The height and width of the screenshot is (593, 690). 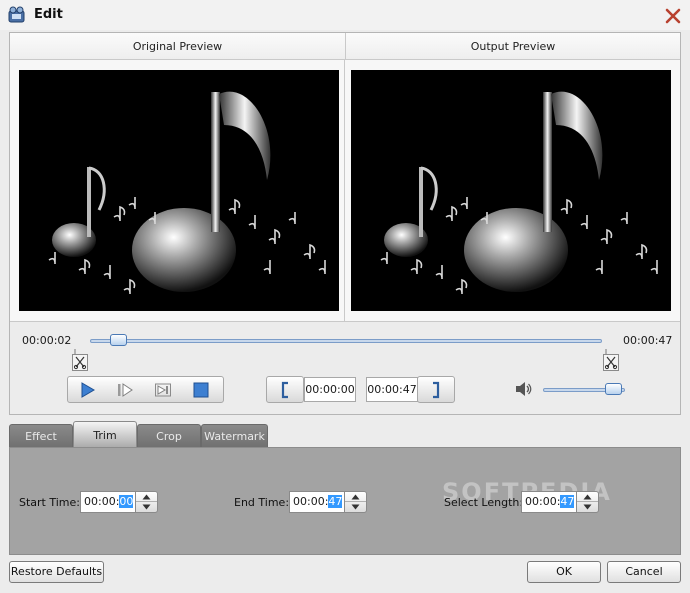 I want to click on tab-effect: Effect, so click(x=41, y=436).